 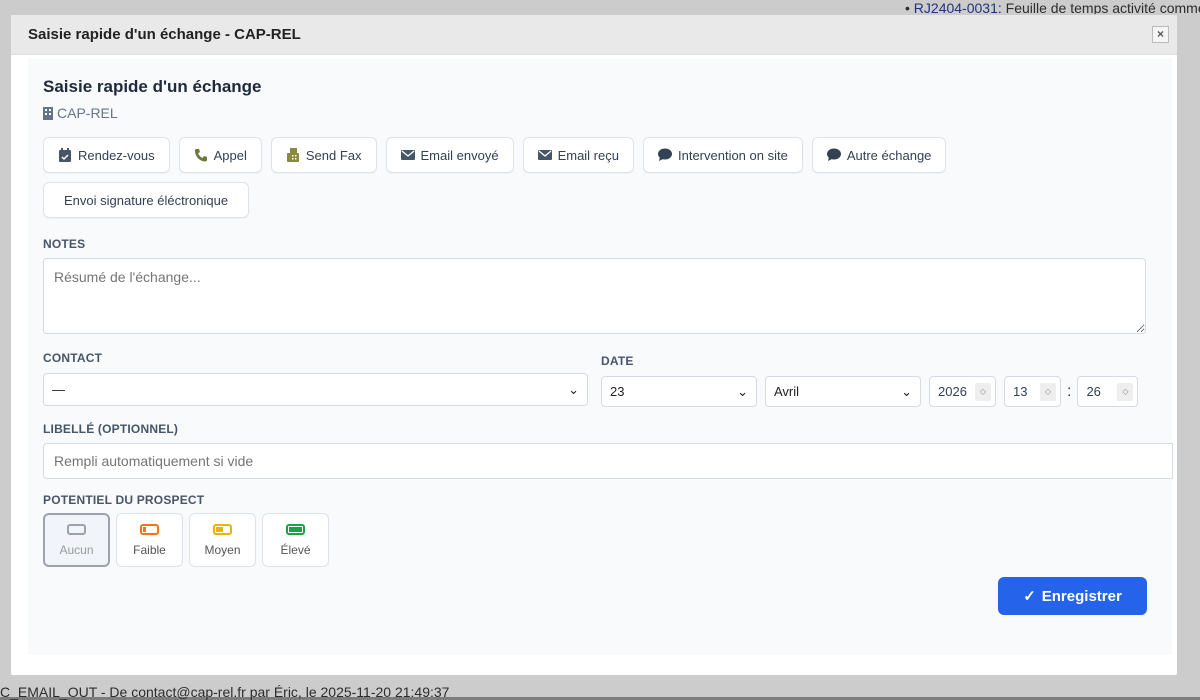 What do you see at coordinates (600, 540) in the screenshot?
I see `potential-options: Aucun Faible Moyen Élevé` at bounding box center [600, 540].